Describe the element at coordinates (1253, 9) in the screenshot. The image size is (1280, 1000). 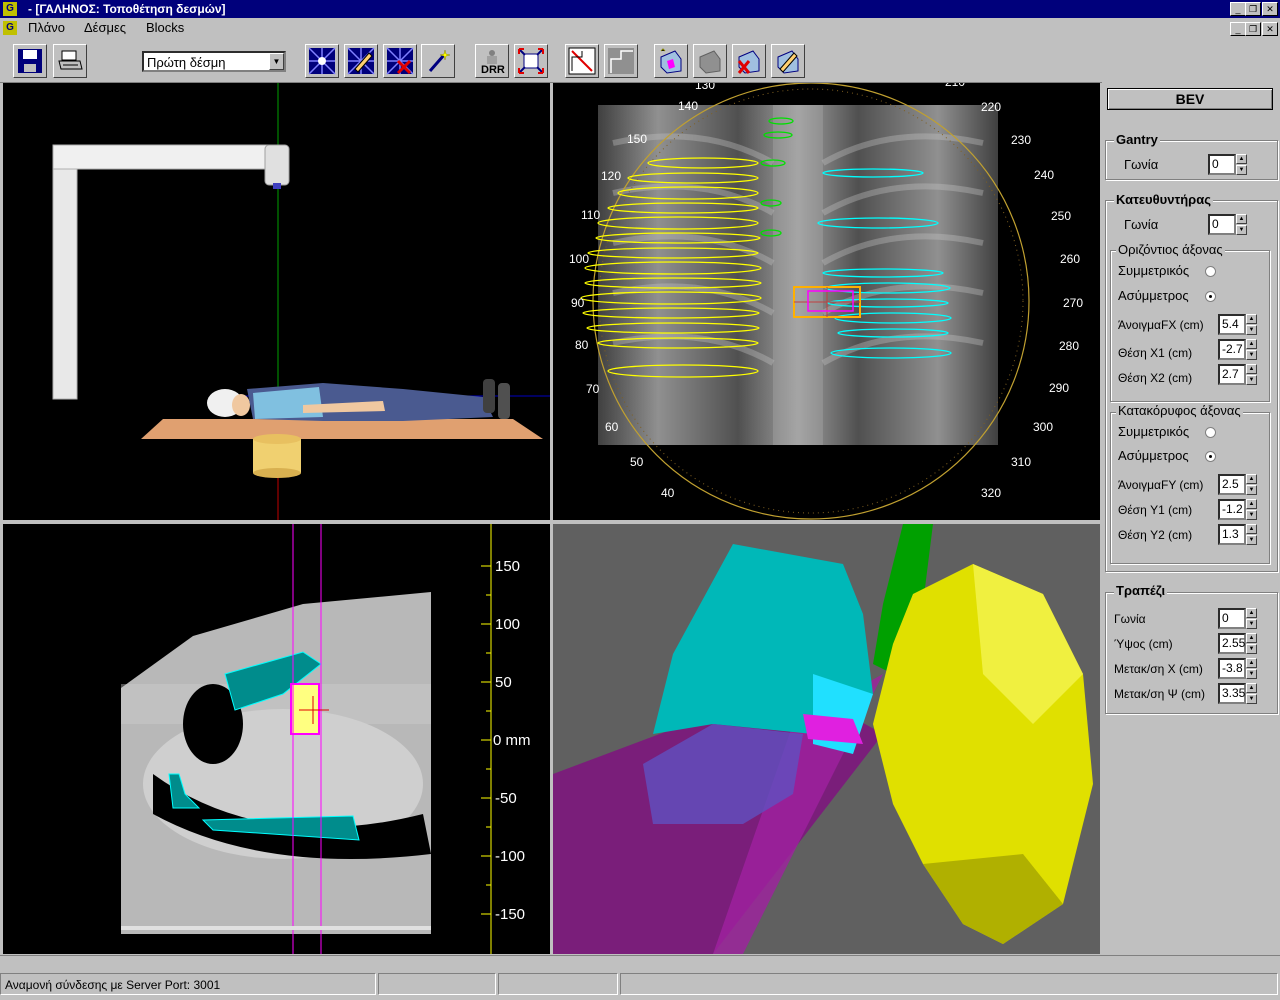
I see `restore-button: ❐` at that location.